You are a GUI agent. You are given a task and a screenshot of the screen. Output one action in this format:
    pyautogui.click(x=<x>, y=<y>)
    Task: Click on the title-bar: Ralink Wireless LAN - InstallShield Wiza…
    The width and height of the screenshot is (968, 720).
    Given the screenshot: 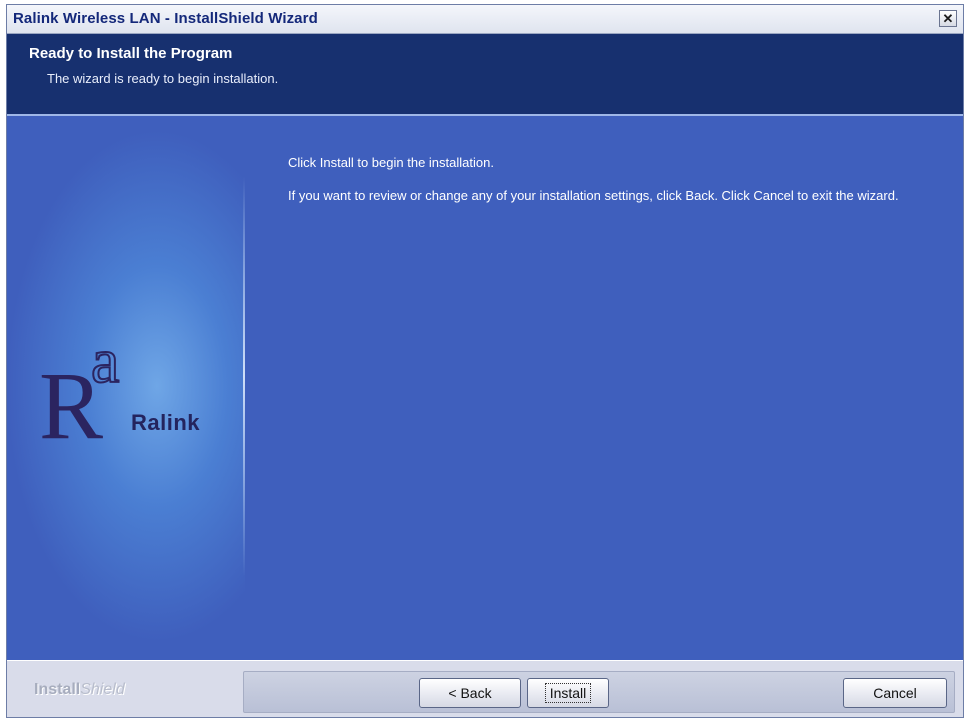 What is the action you would take?
    pyautogui.click(x=485, y=19)
    